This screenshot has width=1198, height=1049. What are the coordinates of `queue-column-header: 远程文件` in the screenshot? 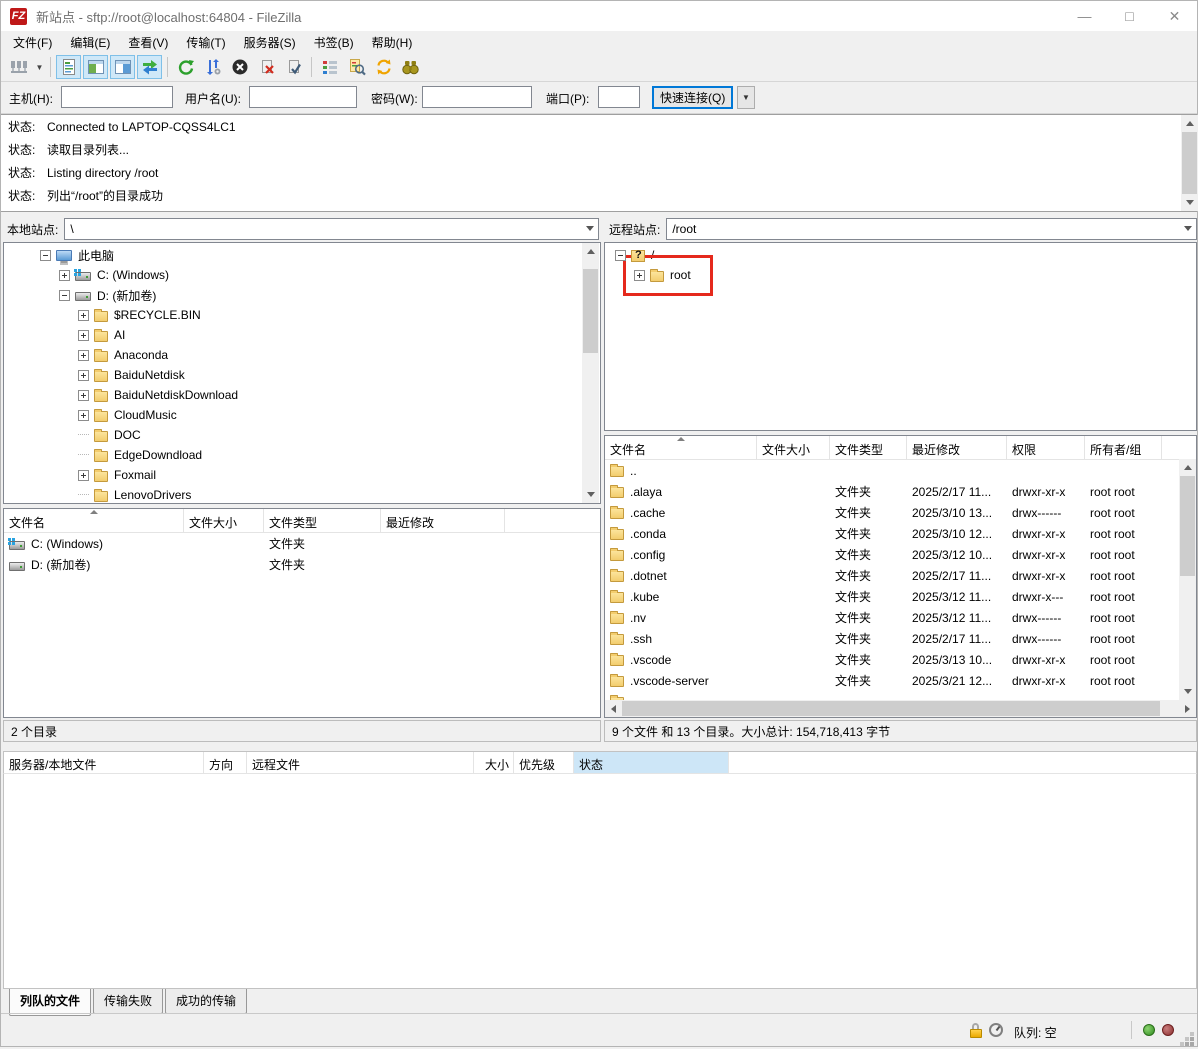 It's located at (360, 762).